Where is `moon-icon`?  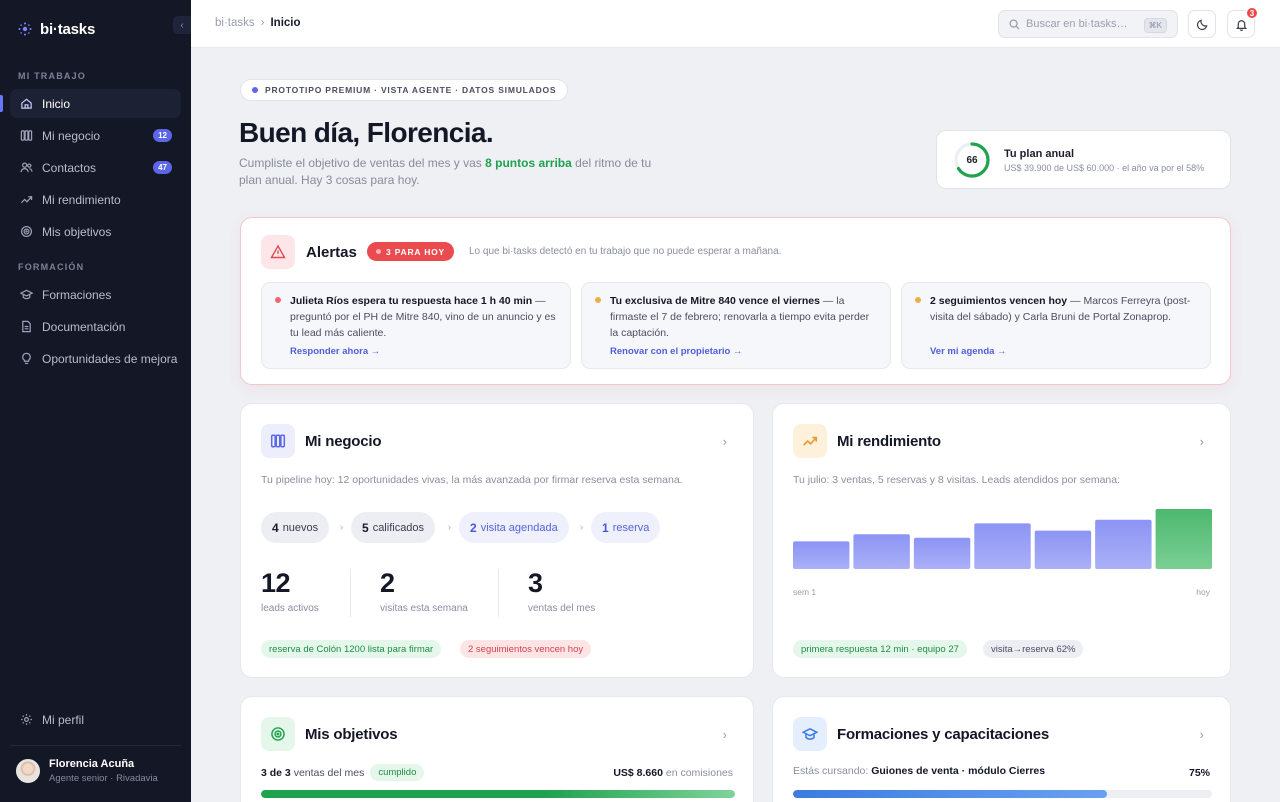
moon-icon is located at coordinates (1201, 24).